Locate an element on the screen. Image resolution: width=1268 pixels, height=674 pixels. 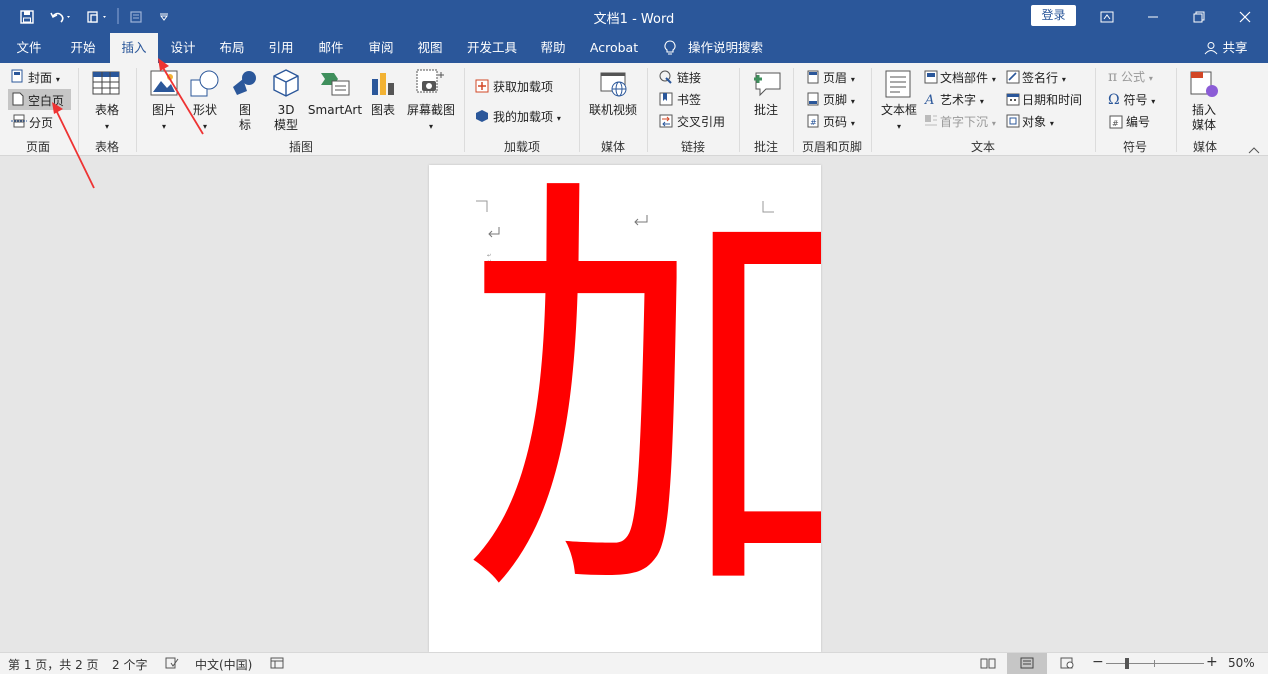
status-bar: 第 1 页，共 2 页 2 个字 中文(中国) − + 50% is located at coordinates (634, 663).